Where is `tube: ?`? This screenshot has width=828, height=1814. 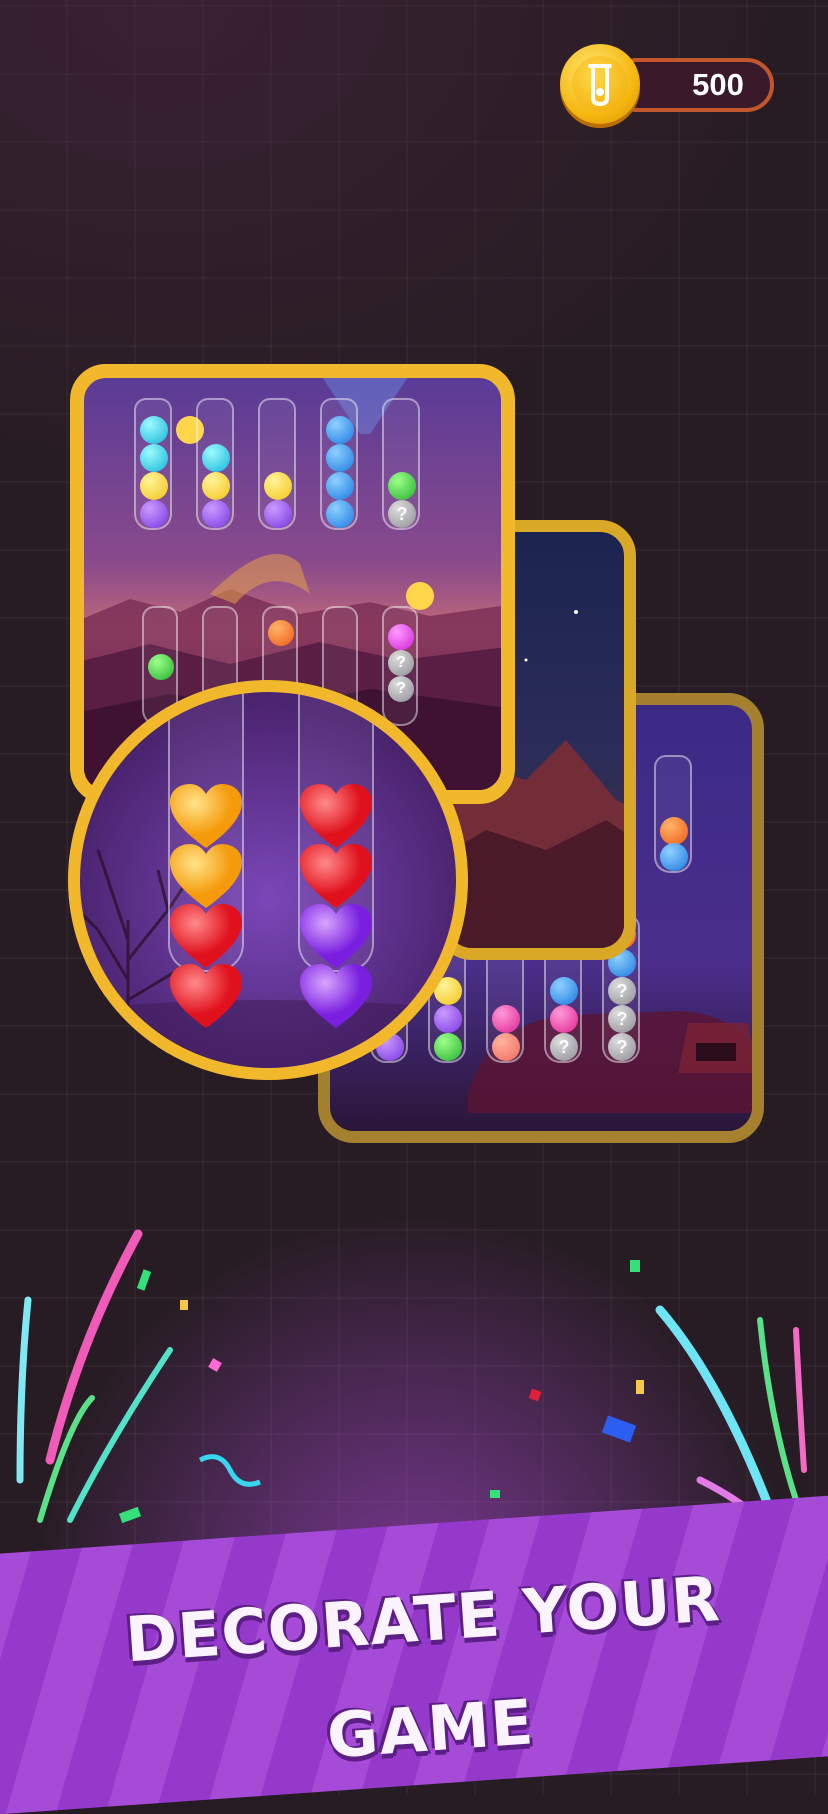
tube: ? is located at coordinates (401, 464).